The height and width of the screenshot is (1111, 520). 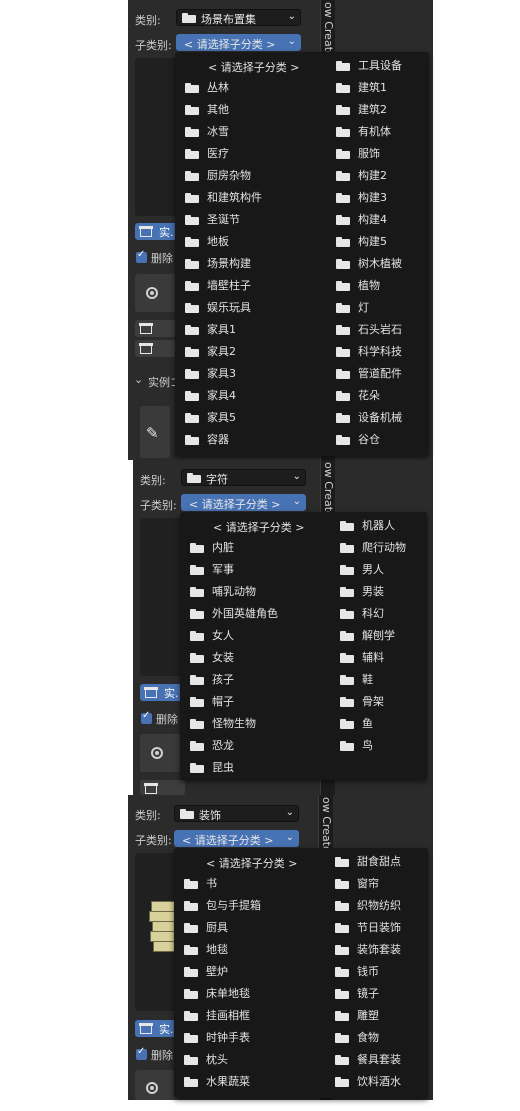 I want to click on dropdown-item-label: 怪物生物, so click(x=234, y=723).